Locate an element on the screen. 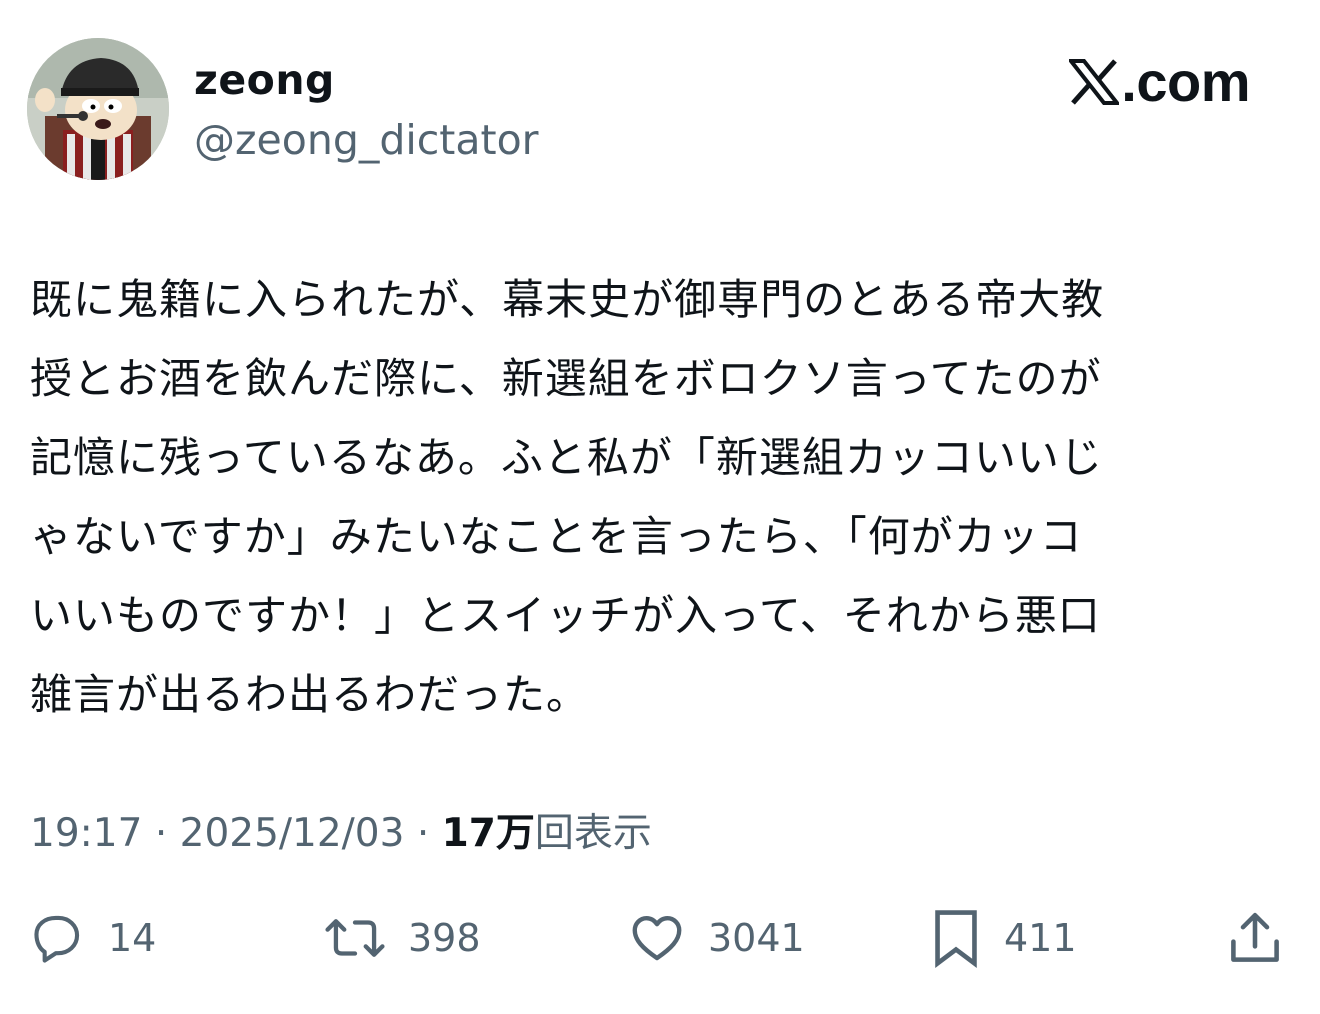 This screenshot has height=1014, width=1320. reply-count: 14 is located at coordinates (132, 938).